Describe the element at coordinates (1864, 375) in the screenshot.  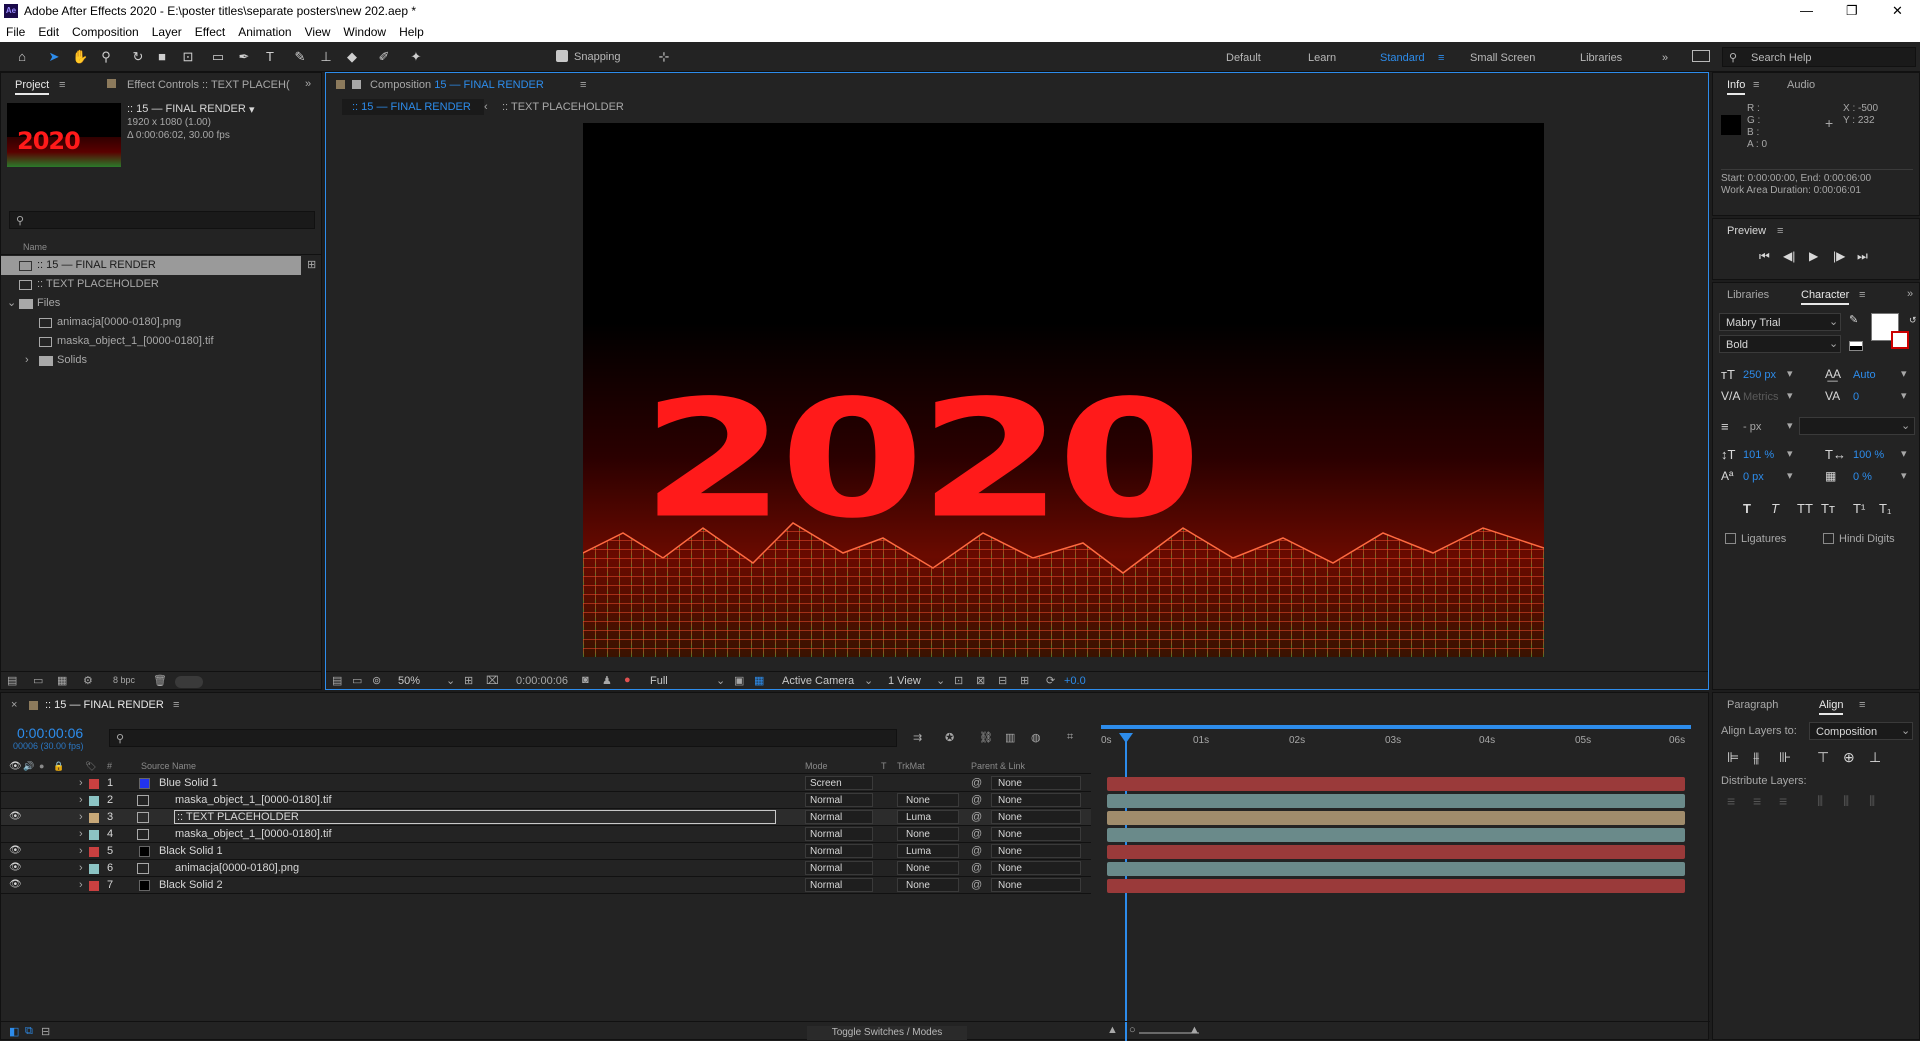
I see `leading-value: Auto` at that location.